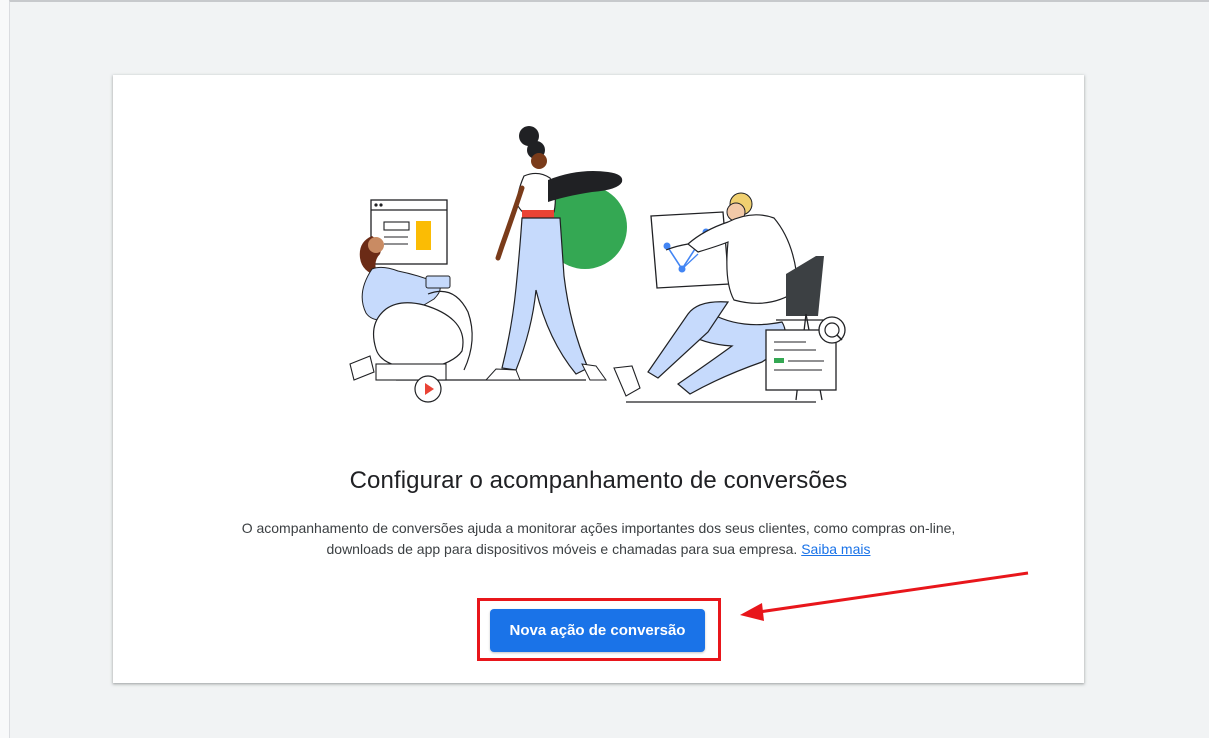 The width and height of the screenshot is (1209, 738). Describe the element at coordinates (690, 250) in the screenshot. I see `chart-board-icon` at that location.